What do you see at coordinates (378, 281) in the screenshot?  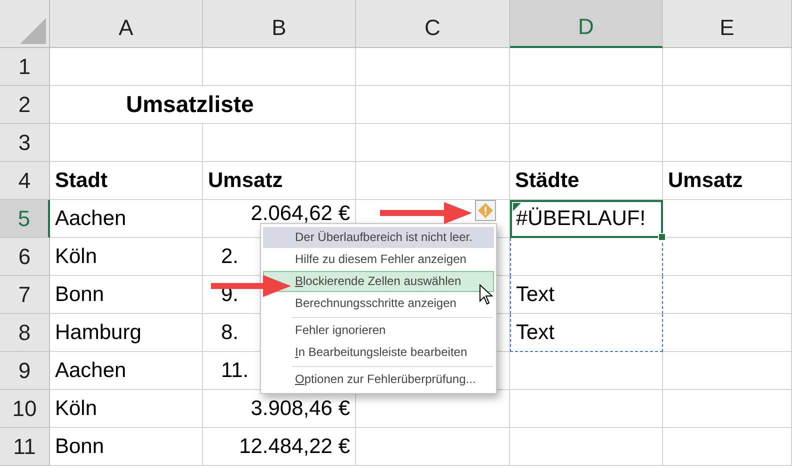 I see `menu-item: Blockierende Zellen auswählen` at bounding box center [378, 281].